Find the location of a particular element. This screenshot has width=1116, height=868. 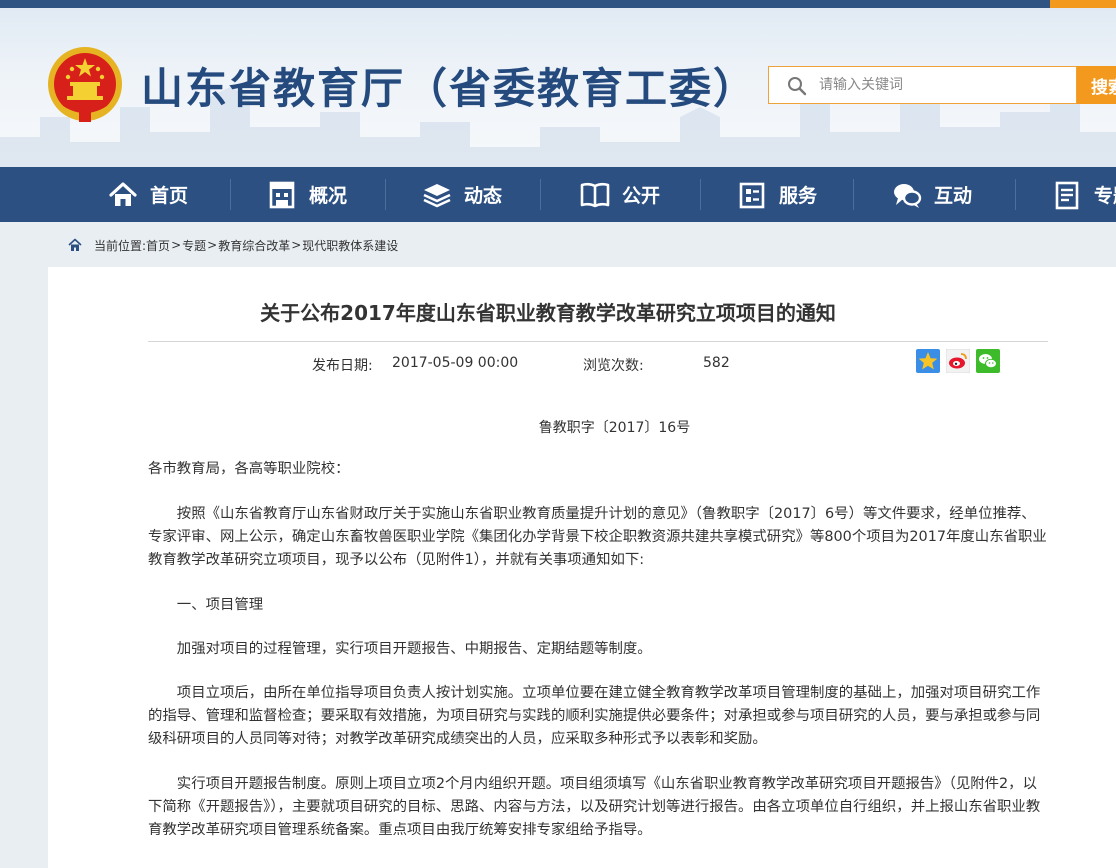

document-icon is located at coordinates (1067, 195).